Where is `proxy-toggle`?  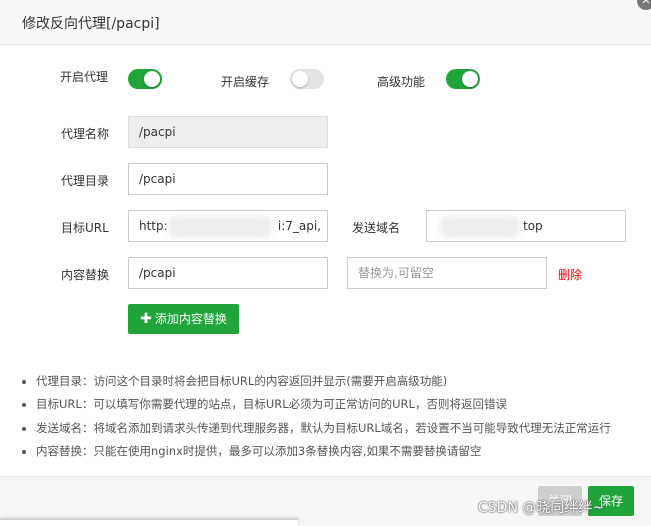
proxy-toggle is located at coordinates (145, 79).